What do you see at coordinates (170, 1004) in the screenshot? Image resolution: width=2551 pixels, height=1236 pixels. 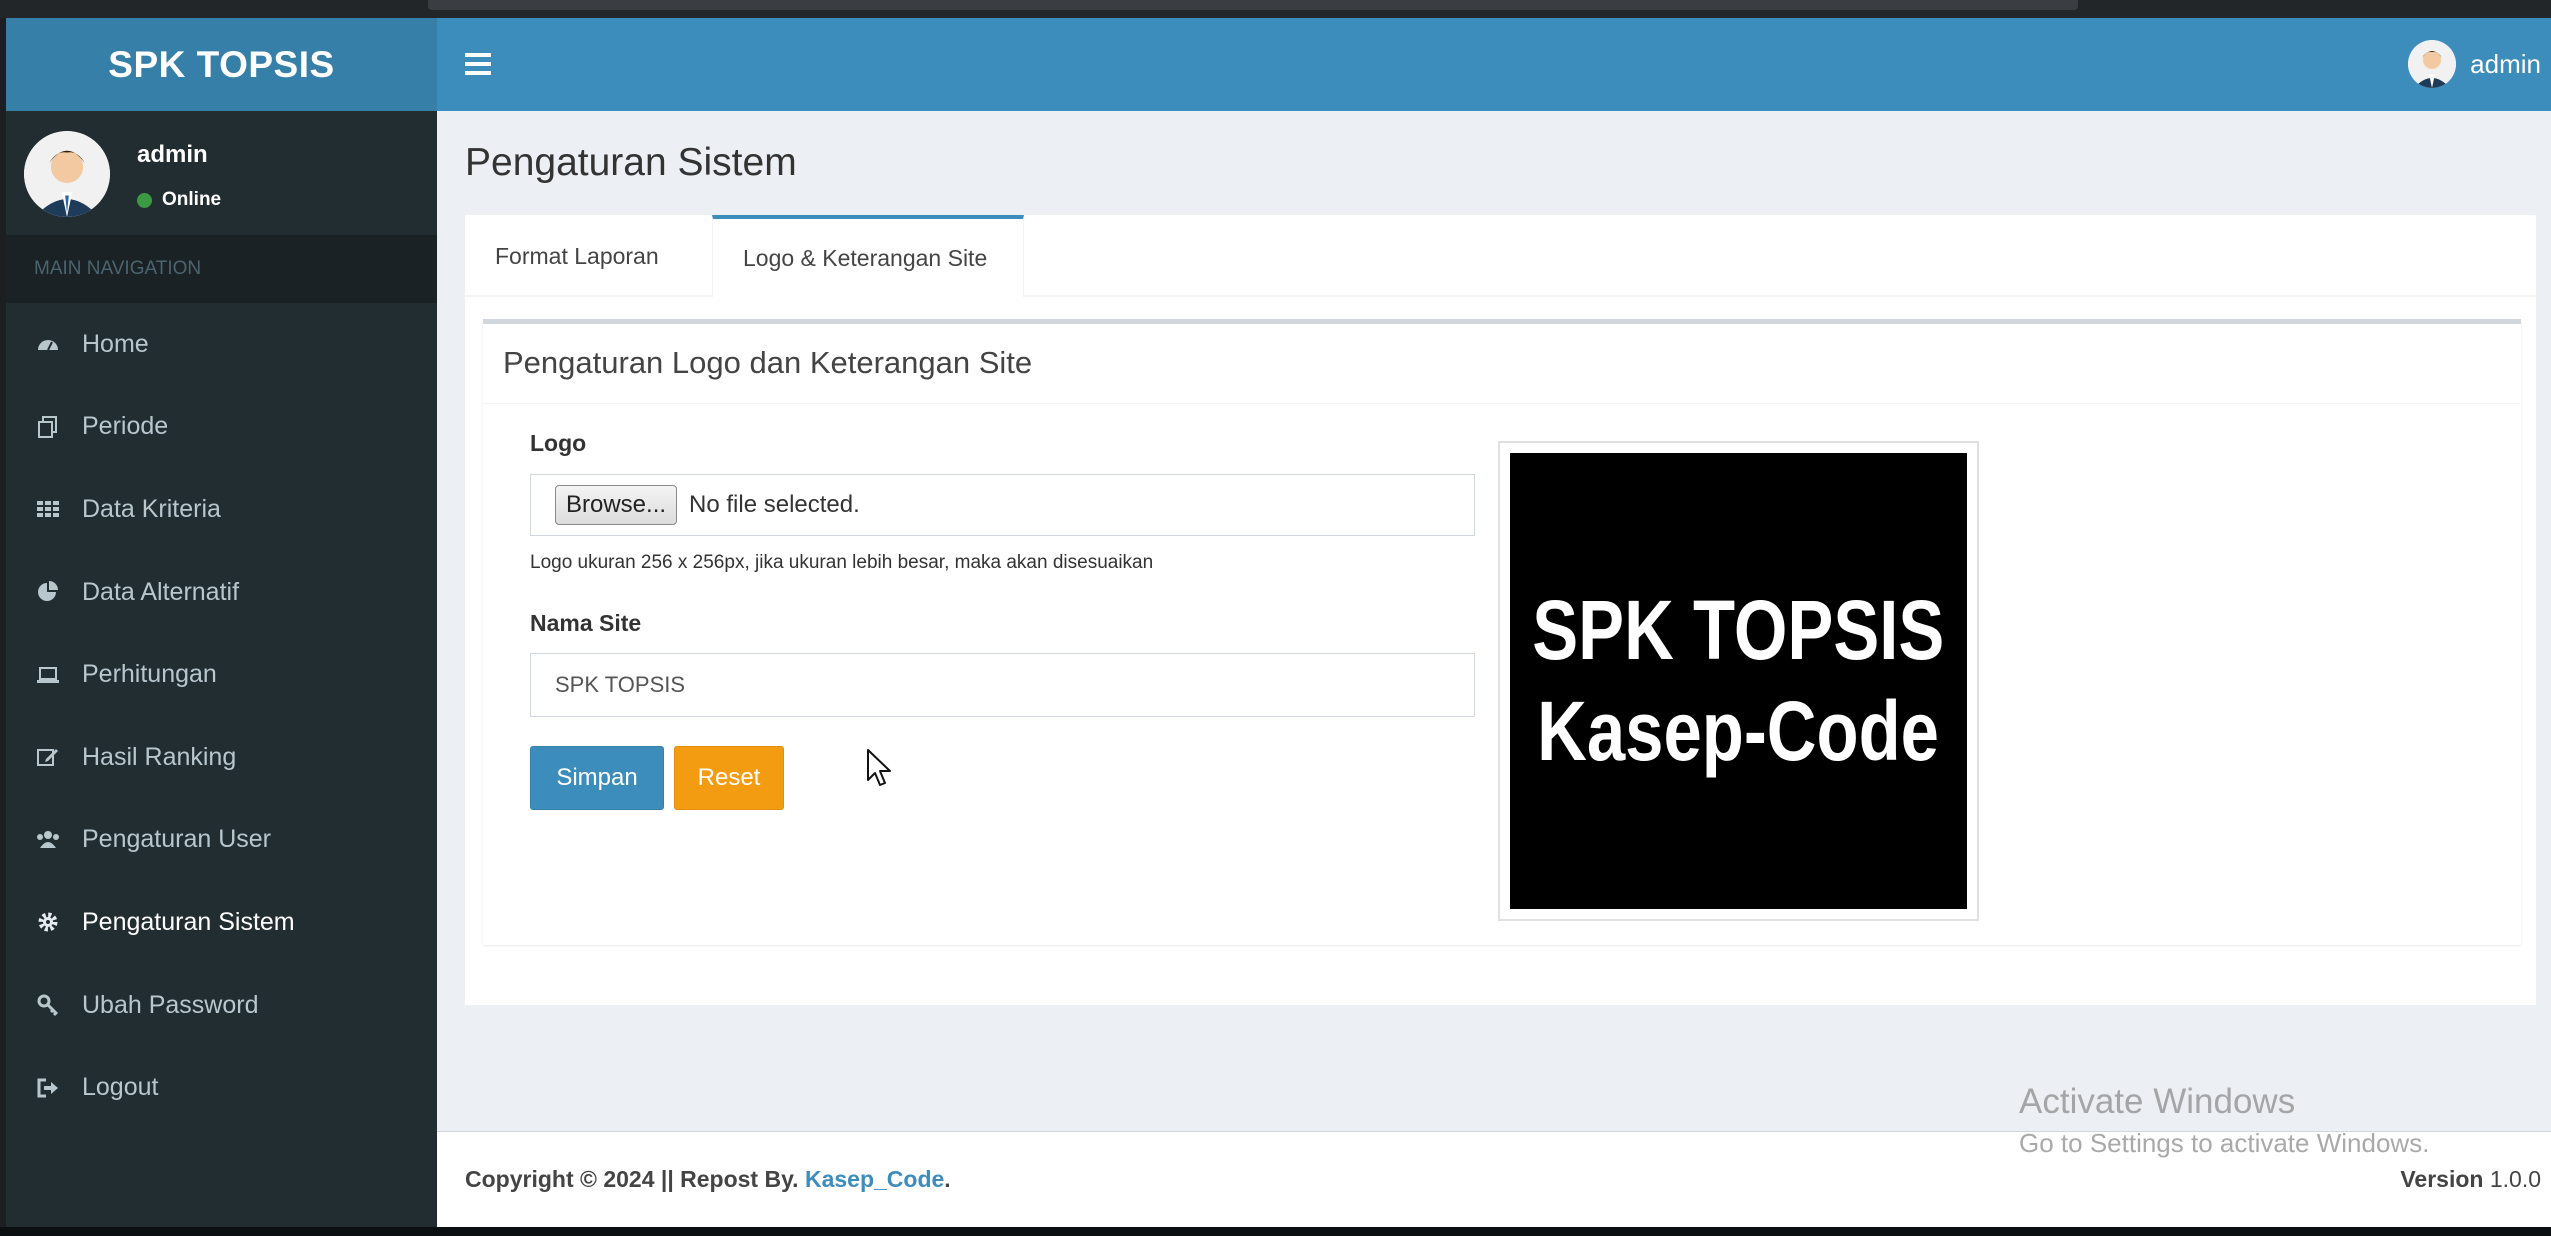 I see `sidebar-item-label: Ubah Password` at bounding box center [170, 1004].